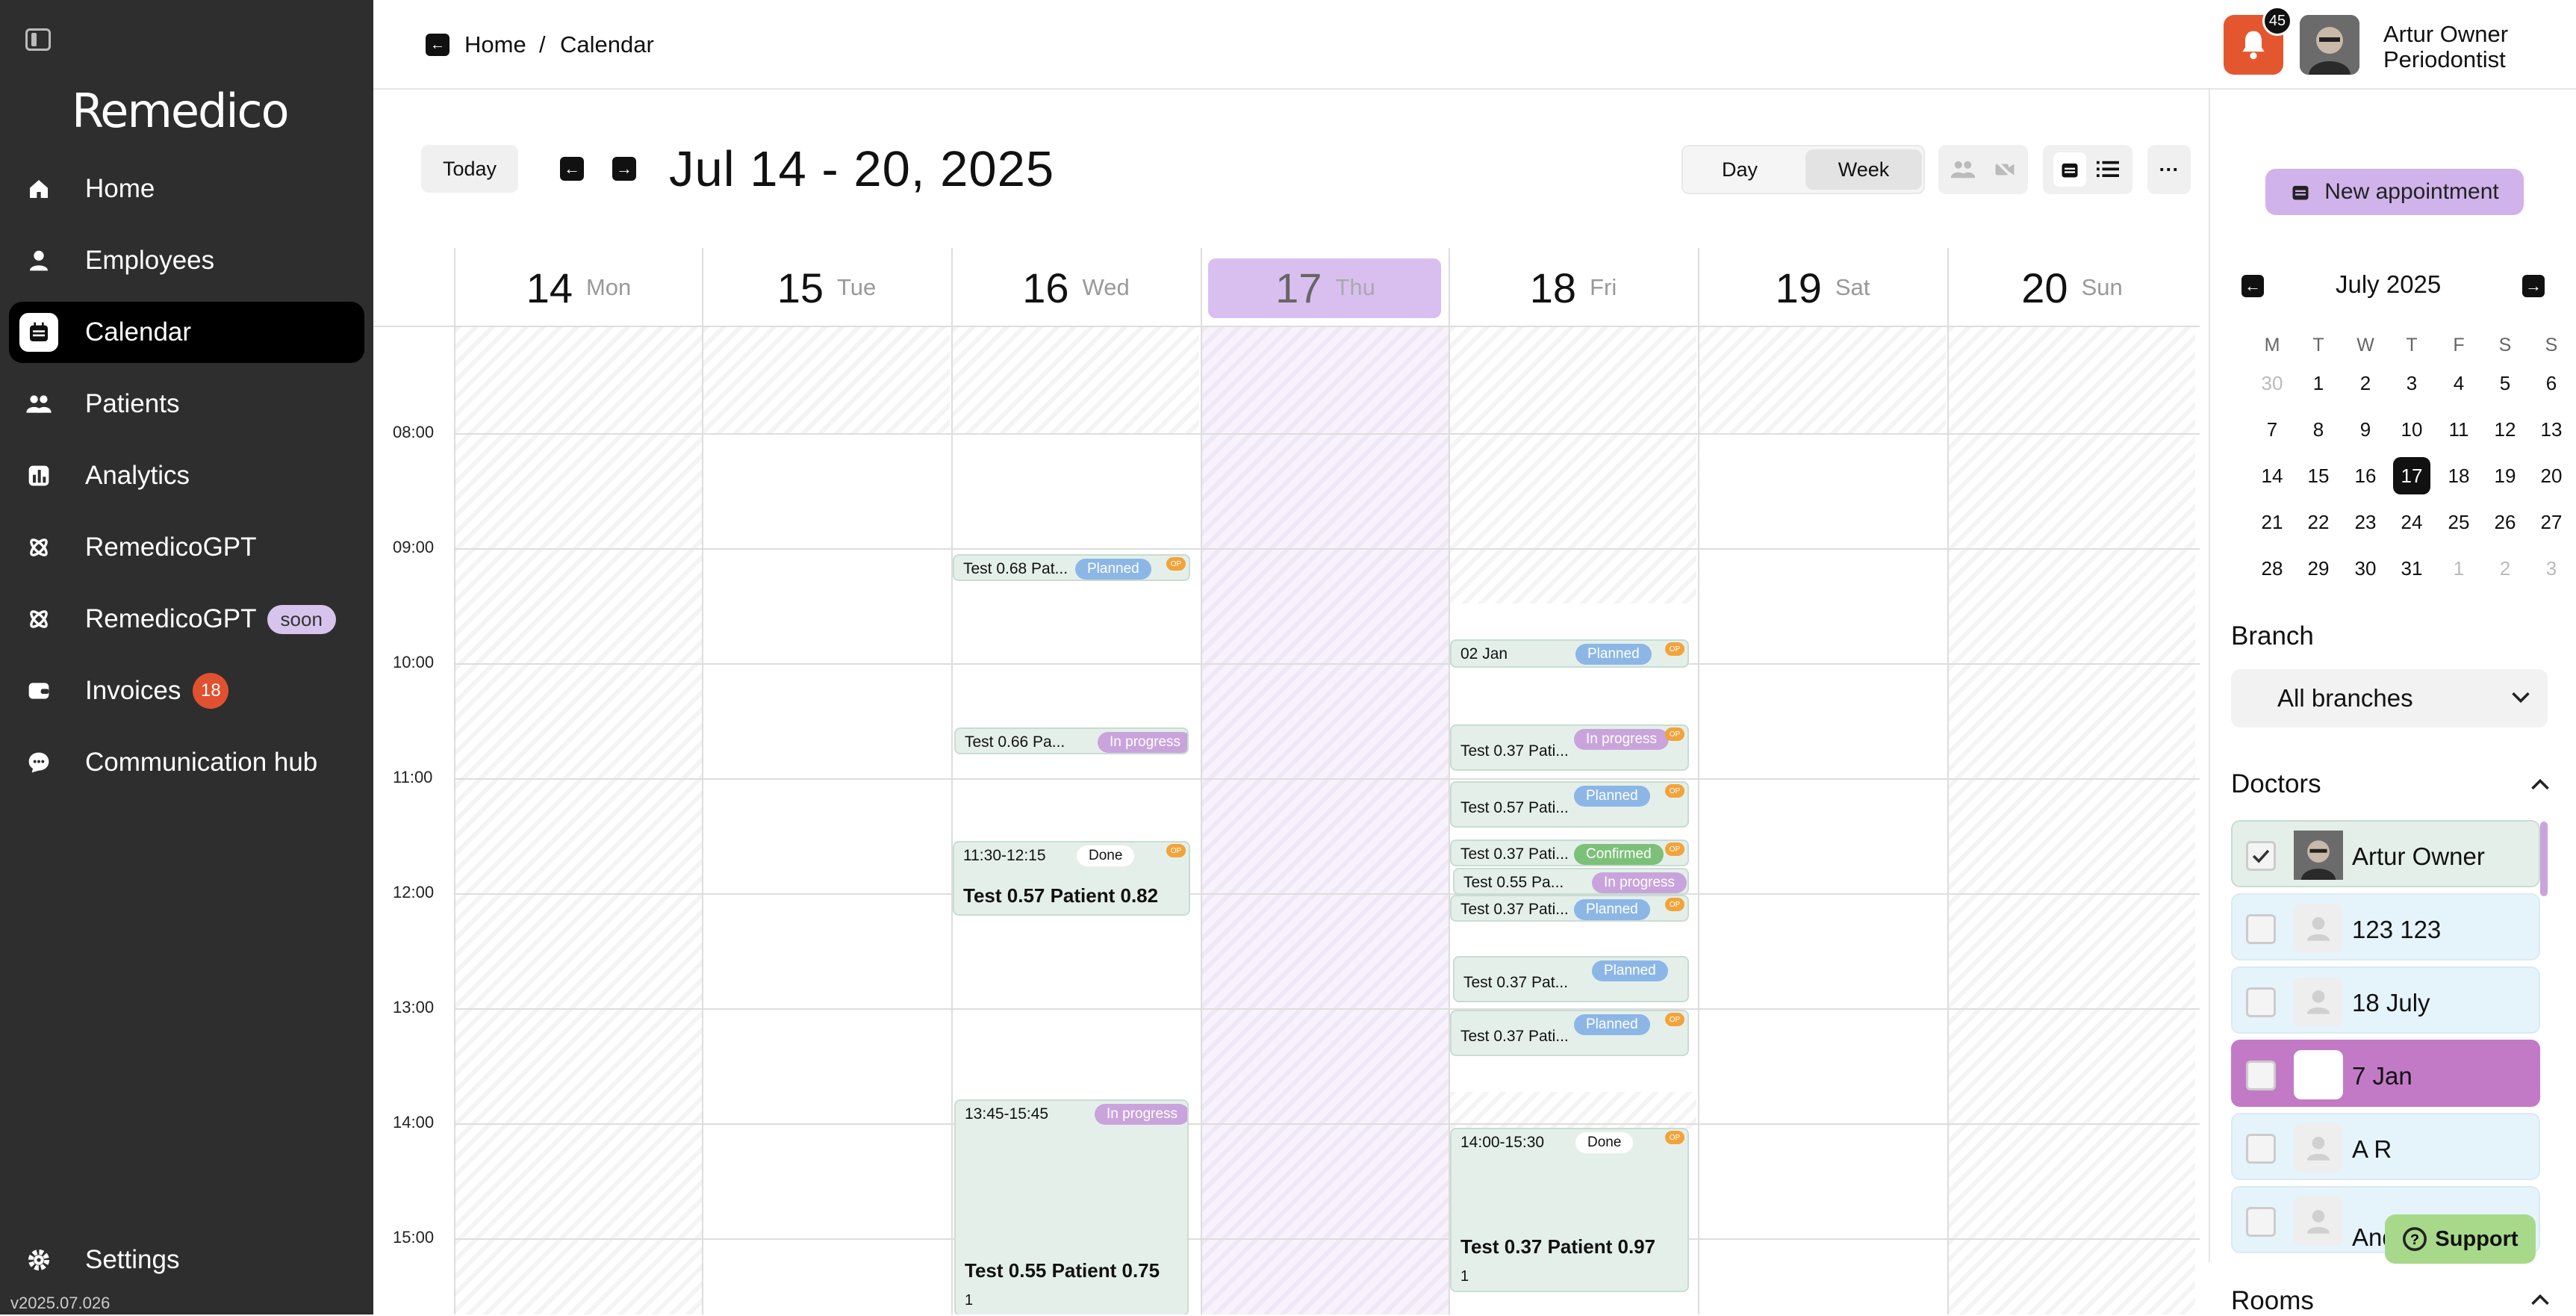 Image resolution: width=2576 pixels, height=1316 pixels. Describe the element at coordinates (2272, 475) in the screenshot. I see `mini-calendar-day: 14` at that location.